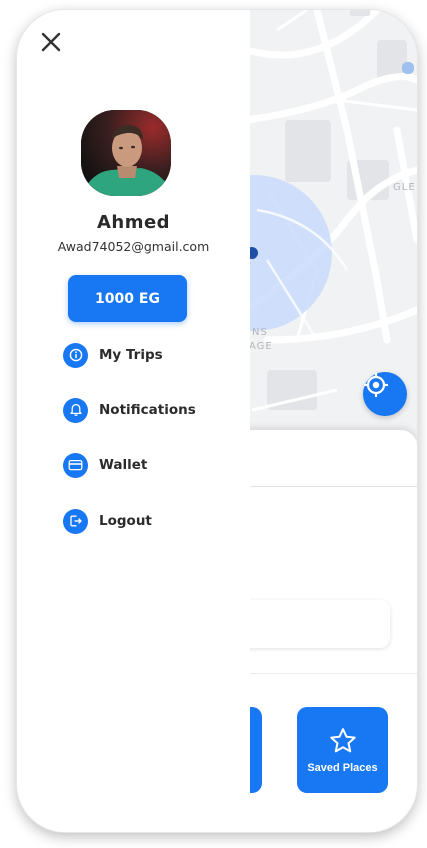 The image size is (427, 848). What do you see at coordinates (125, 521) in the screenshot?
I see `menu-item-label: Logout` at bounding box center [125, 521].